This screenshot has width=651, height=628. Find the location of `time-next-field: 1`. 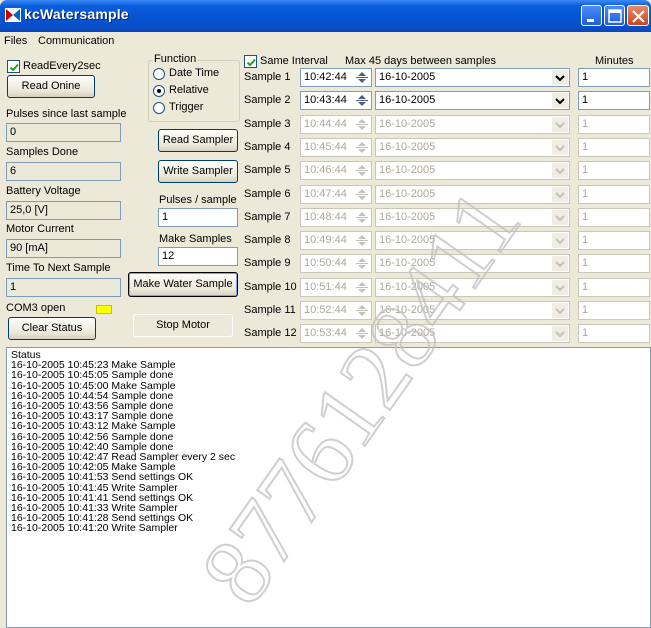

time-next-field: 1 is located at coordinates (63, 287).